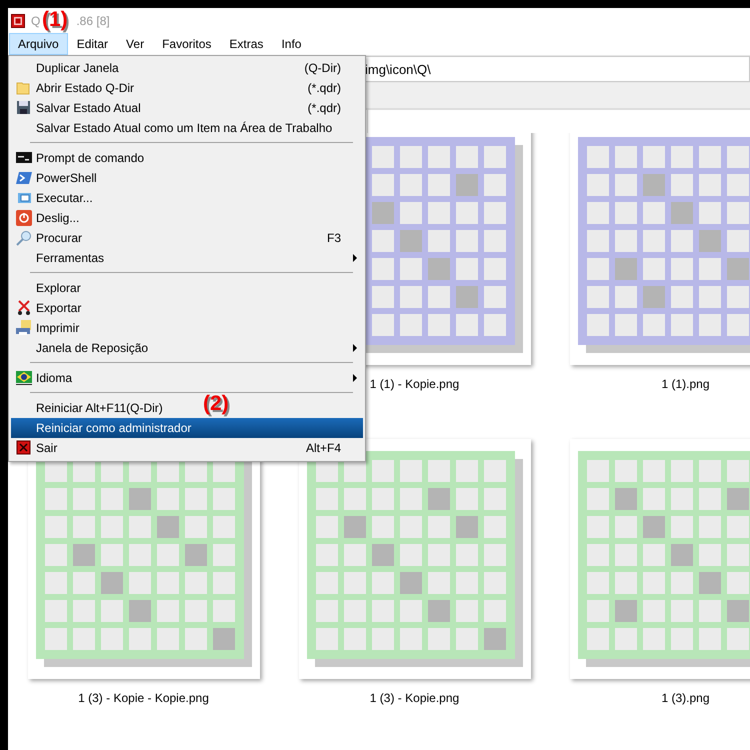  I want to click on menu-item: Salvar Estado Atual (*.qdr), so click(187, 108).